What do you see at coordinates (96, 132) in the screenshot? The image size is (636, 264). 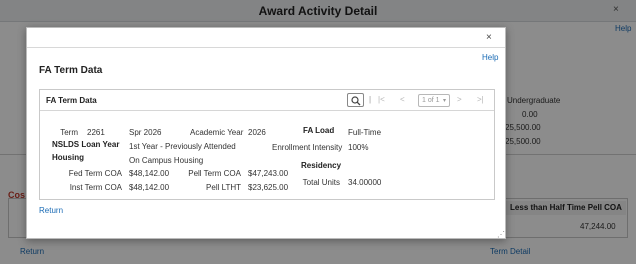 I see `term-value: 2261` at bounding box center [96, 132].